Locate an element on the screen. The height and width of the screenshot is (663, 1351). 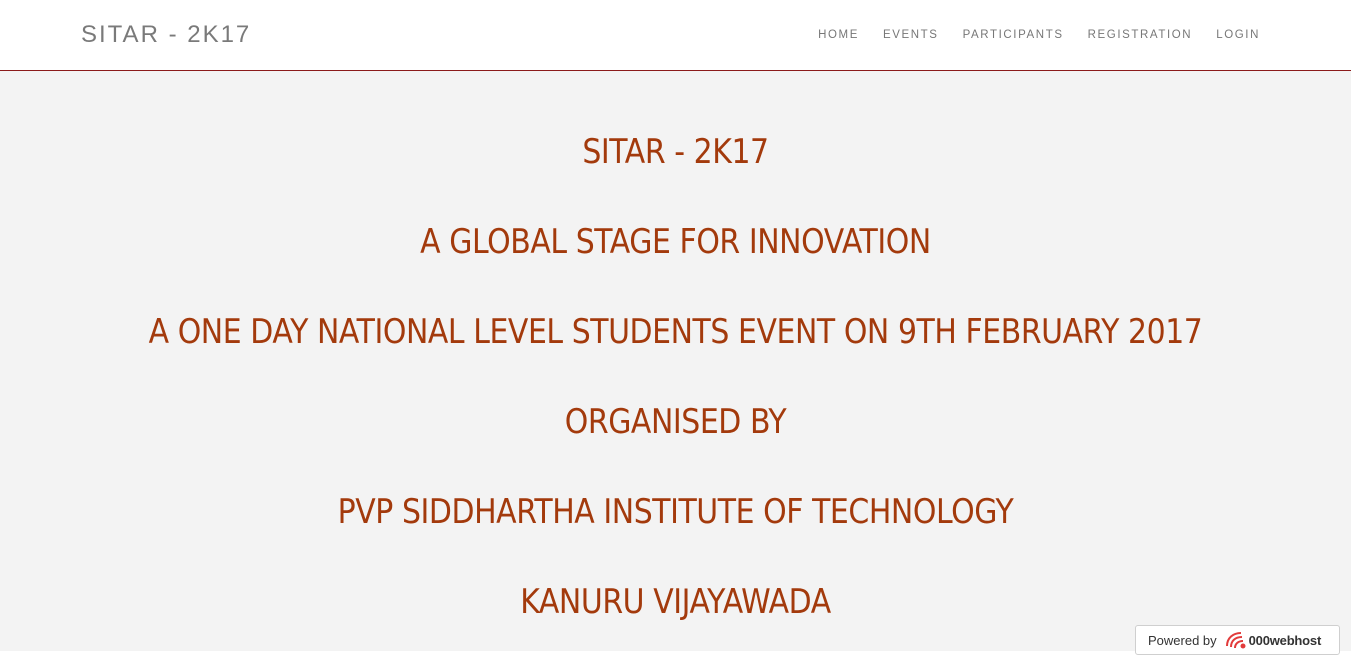
nav-link-participants: PARTICIPANTS is located at coordinates (1013, 35).